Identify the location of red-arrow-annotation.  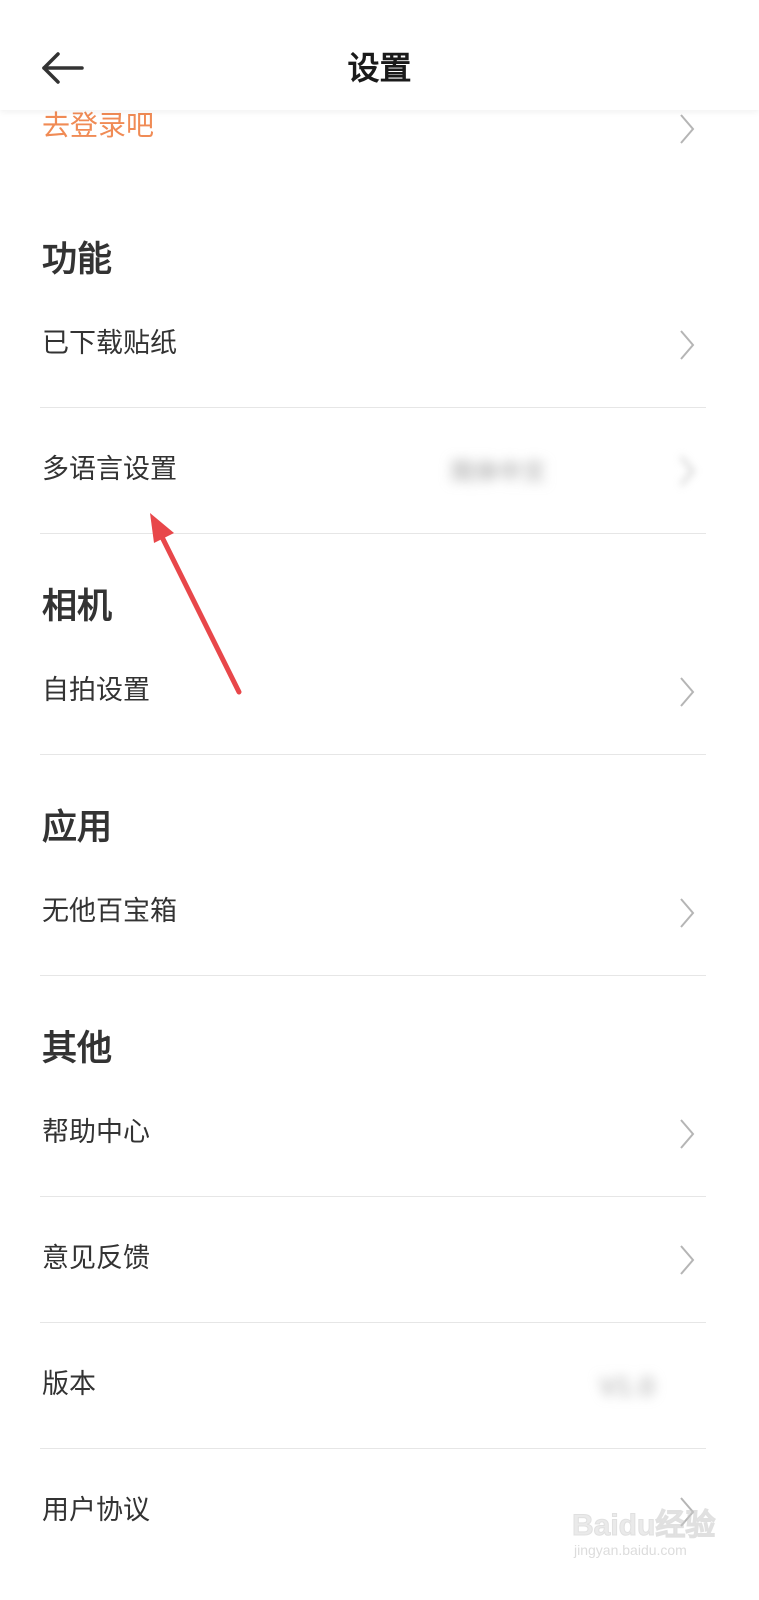
(196, 604).